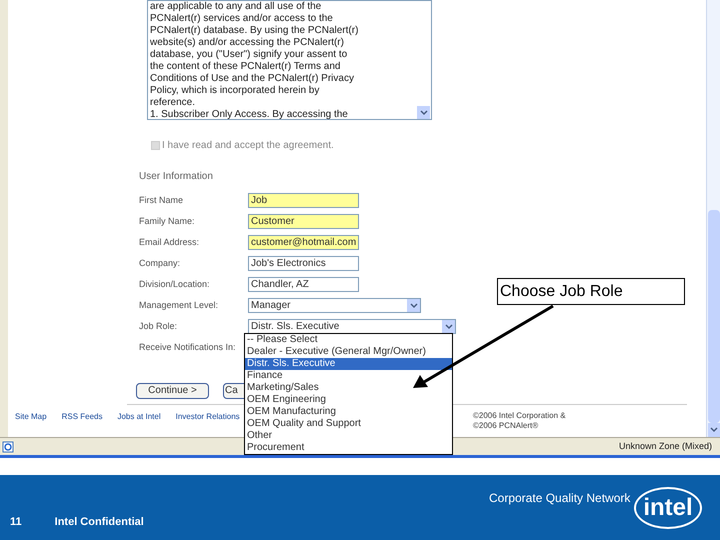 The height and width of the screenshot is (540, 720). I want to click on field-label: Division/Location:, so click(175, 284).